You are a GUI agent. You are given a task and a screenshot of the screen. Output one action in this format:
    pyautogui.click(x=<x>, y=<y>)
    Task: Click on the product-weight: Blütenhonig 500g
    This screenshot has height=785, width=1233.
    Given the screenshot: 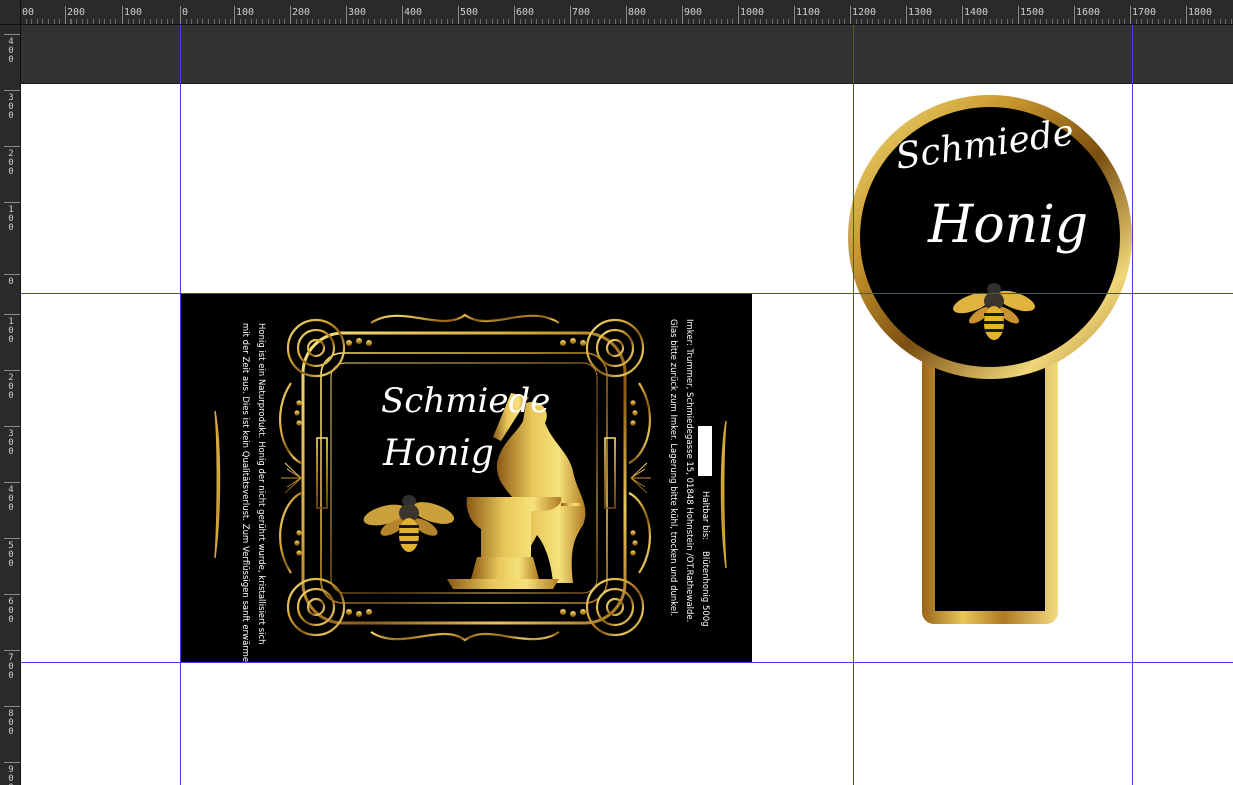 What is the action you would take?
    pyautogui.click(x=705, y=589)
    